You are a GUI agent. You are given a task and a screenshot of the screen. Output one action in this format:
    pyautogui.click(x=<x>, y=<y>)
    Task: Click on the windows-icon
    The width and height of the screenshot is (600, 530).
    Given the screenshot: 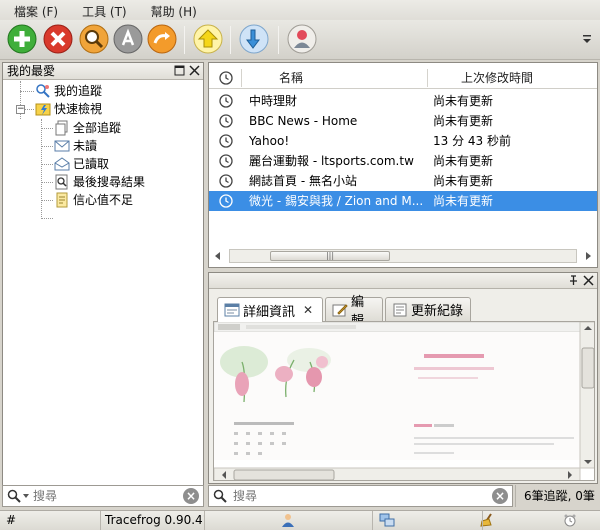 What is the action you would take?
    pyautogui.click(x=387, y=520)
    